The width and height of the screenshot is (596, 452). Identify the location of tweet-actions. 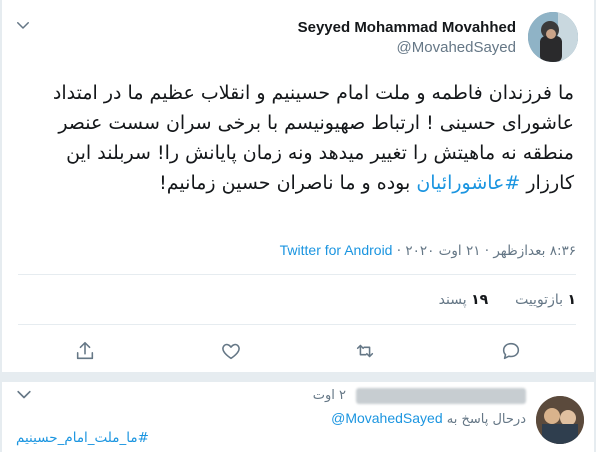
(298, 351).